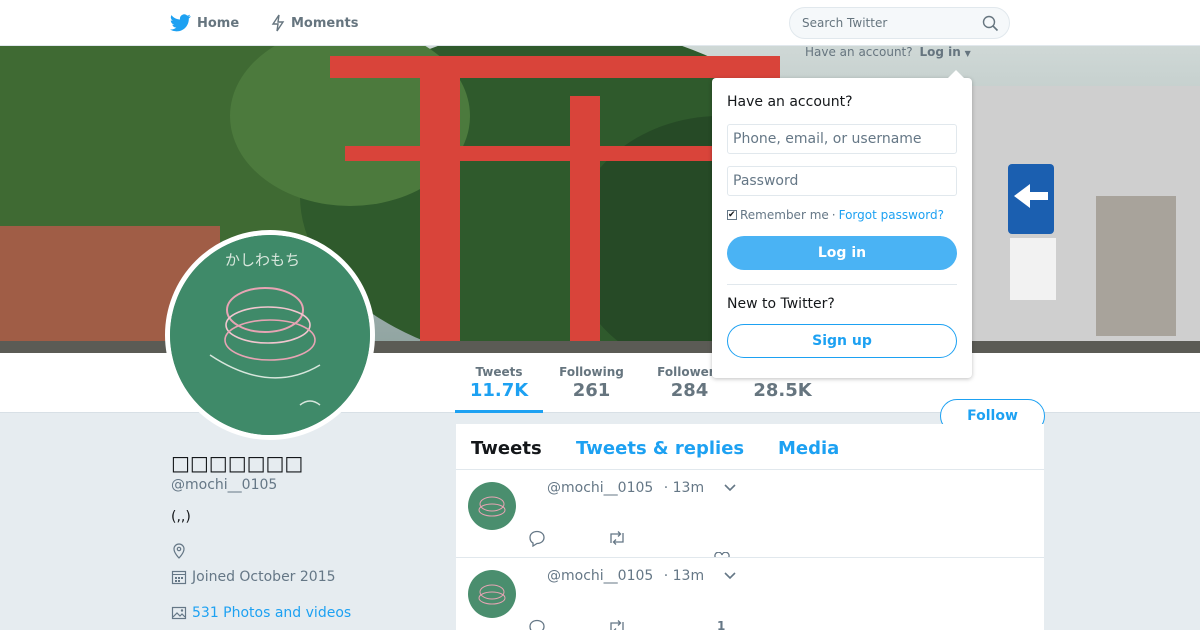 This screenshot has width=1200, height=630. I want to click on tweet-item: @mochi__0105 · 13m 1, so click(750, 594).